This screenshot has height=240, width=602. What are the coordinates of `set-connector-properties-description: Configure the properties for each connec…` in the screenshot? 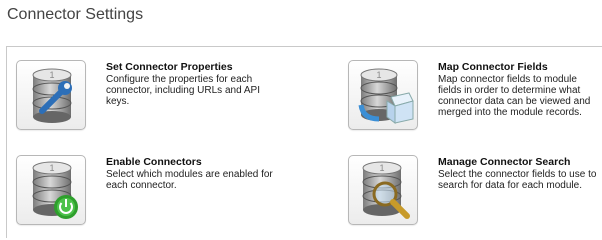 It's located at (183, 90).